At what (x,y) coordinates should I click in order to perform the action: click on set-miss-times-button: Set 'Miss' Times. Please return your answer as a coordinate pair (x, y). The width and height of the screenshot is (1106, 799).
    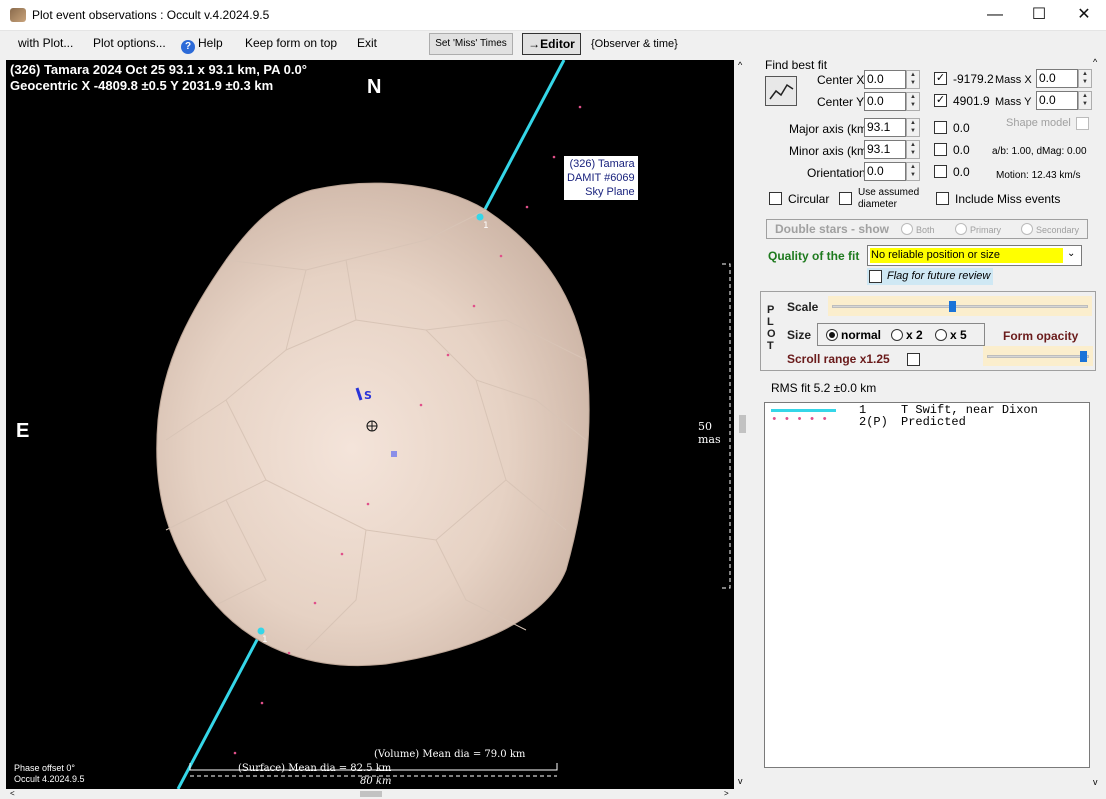
    Looking at the image, I should click on (471, 44).